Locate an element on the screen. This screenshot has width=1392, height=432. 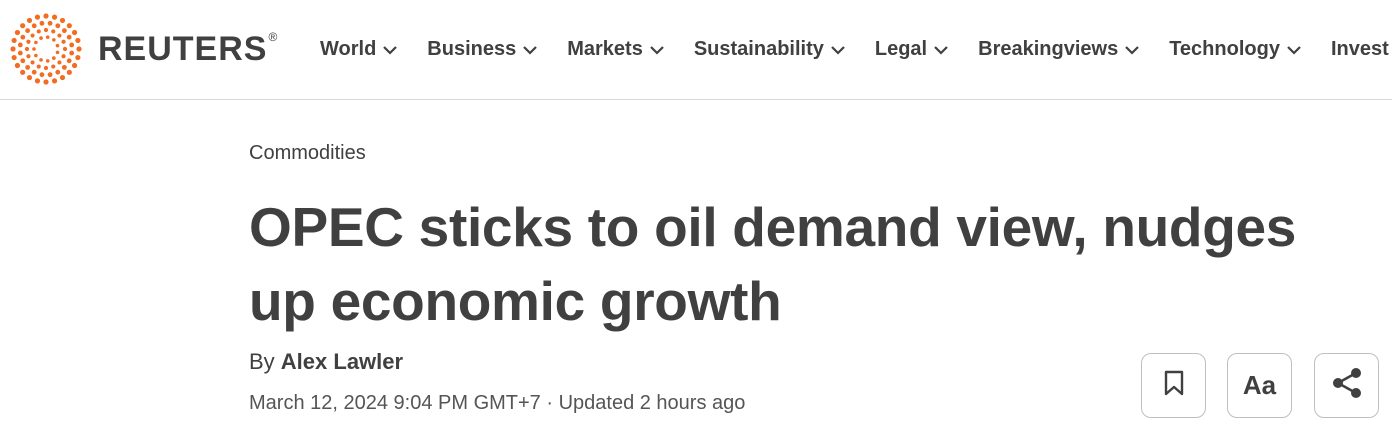
nav-item-label: Technology is located at coordinates (1224, 48).